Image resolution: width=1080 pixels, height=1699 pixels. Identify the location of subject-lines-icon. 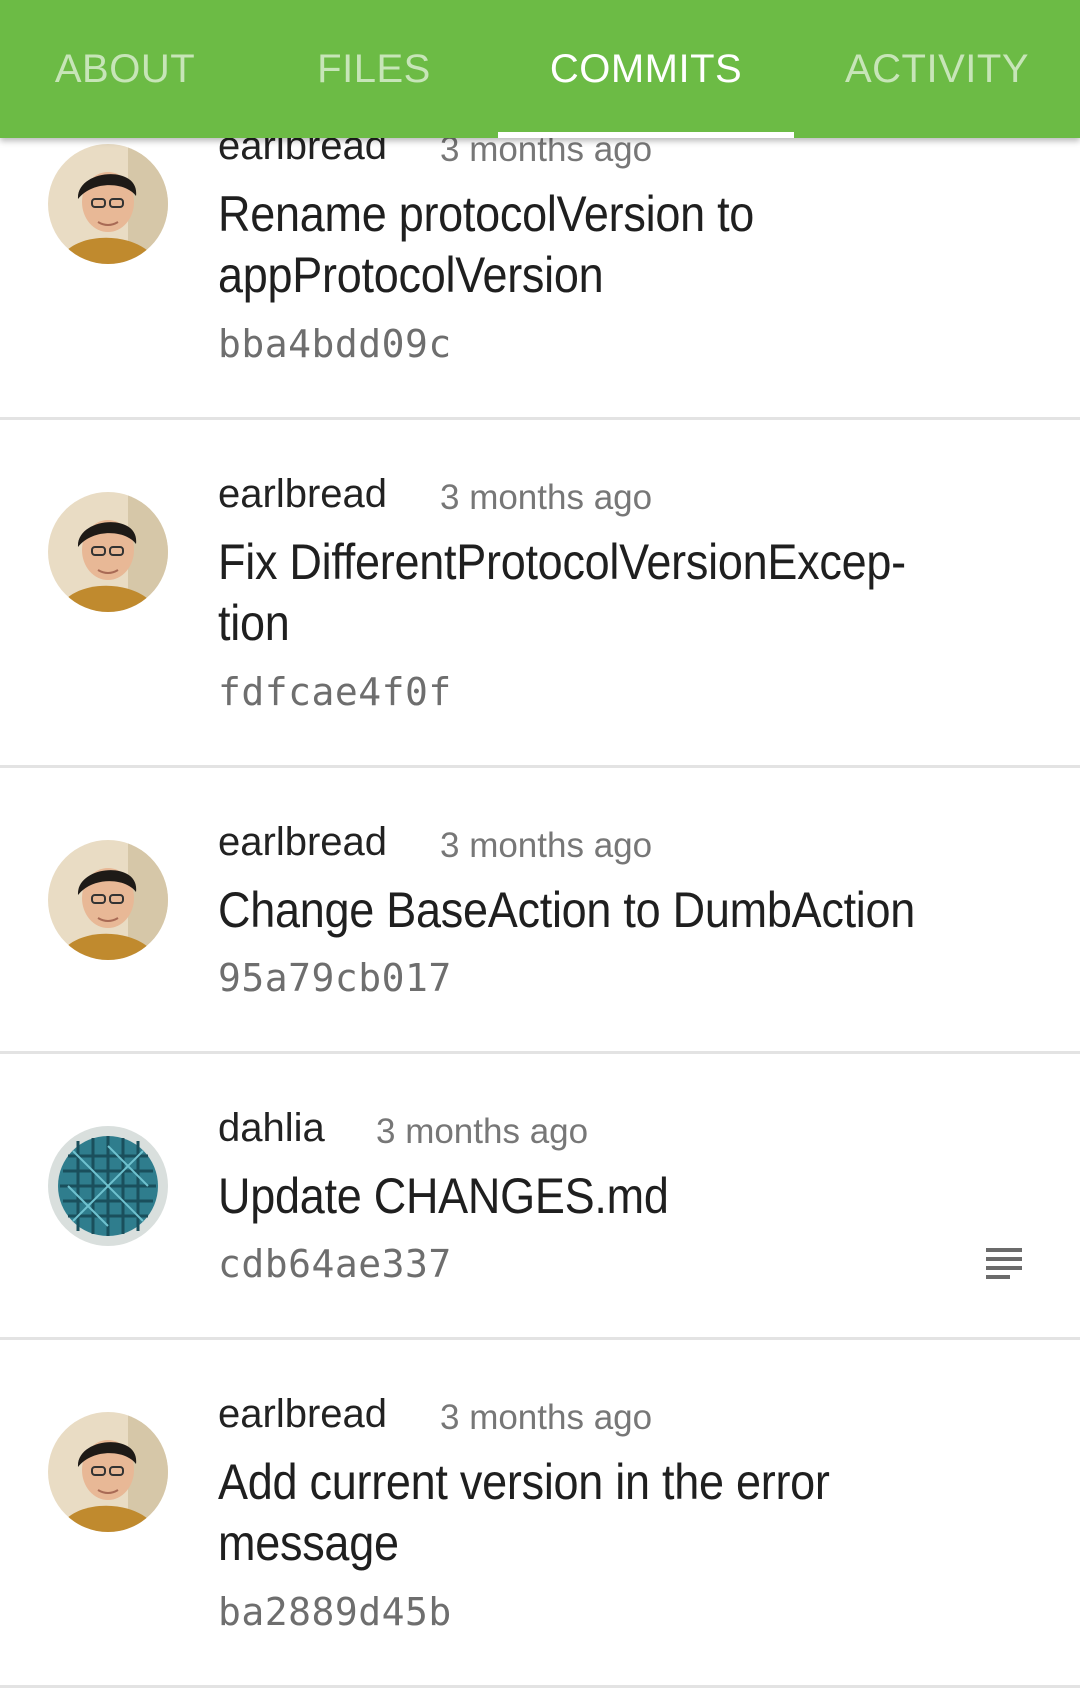
(1004, 1264).